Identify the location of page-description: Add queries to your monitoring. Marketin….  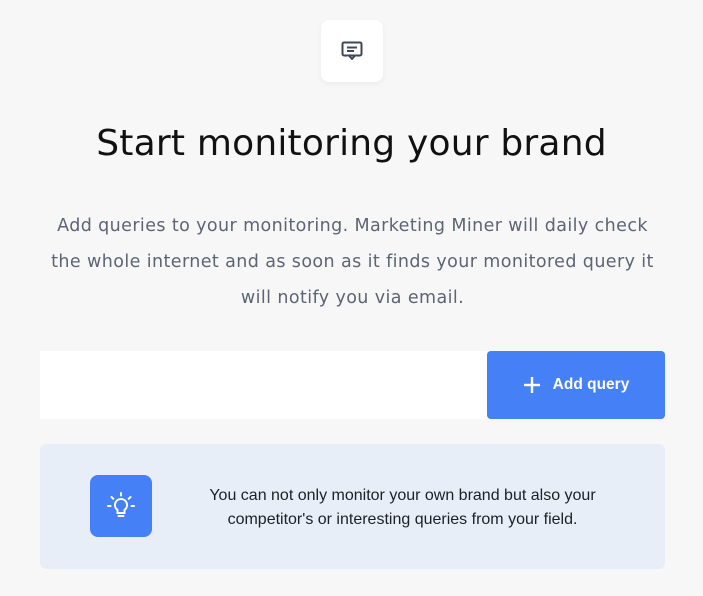
(352, 262).